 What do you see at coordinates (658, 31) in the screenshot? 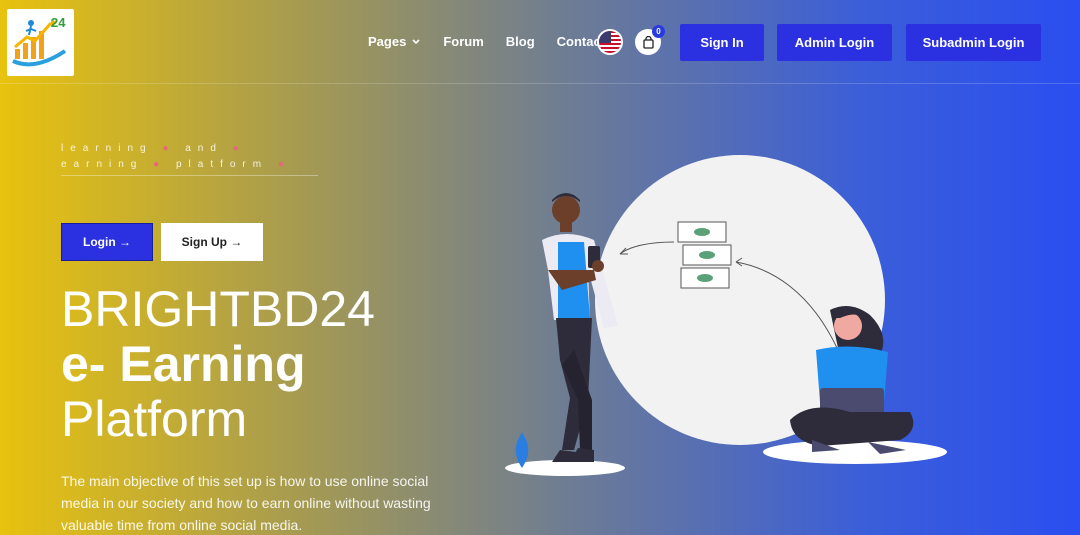
I see `cart-count-badge: 0` at bounding box center [658, 31].